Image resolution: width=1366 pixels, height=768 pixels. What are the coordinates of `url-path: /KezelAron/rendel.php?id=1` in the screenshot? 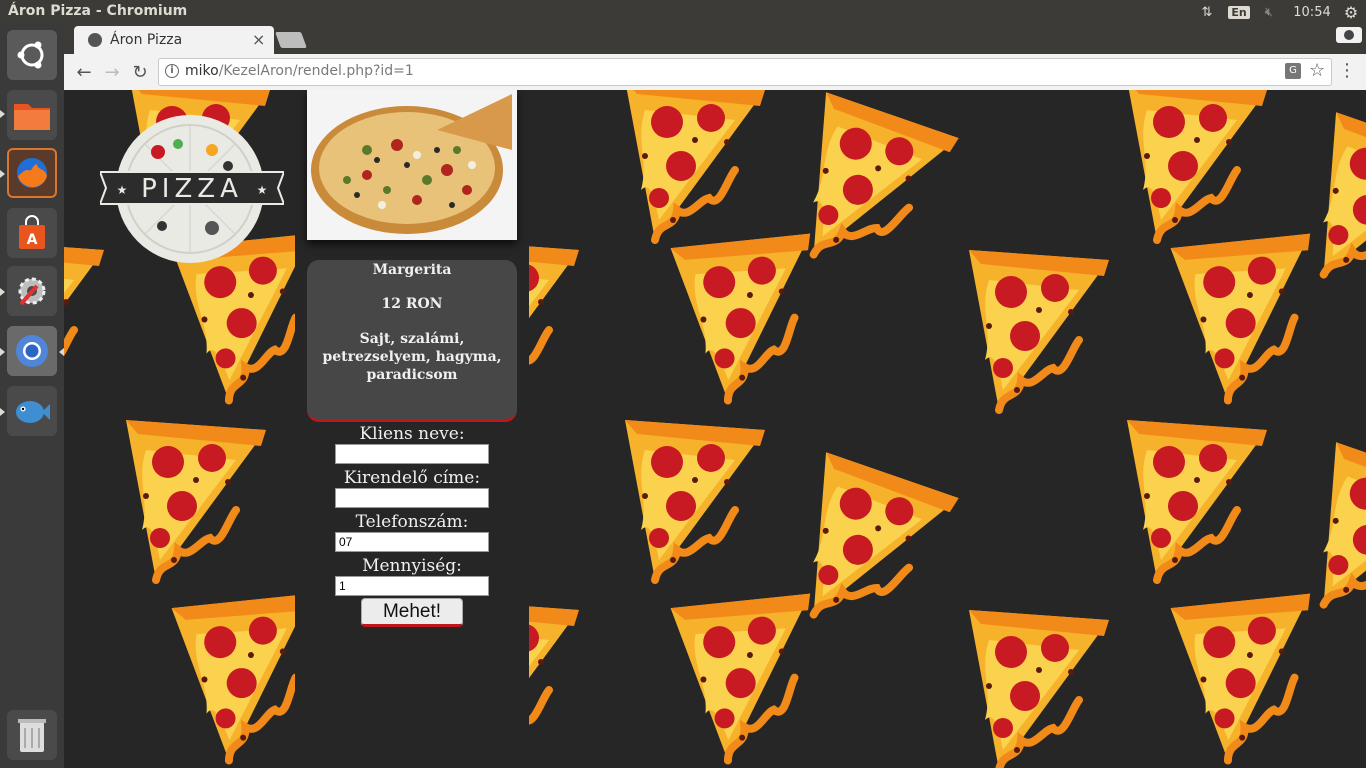 It's located at (316, 71).